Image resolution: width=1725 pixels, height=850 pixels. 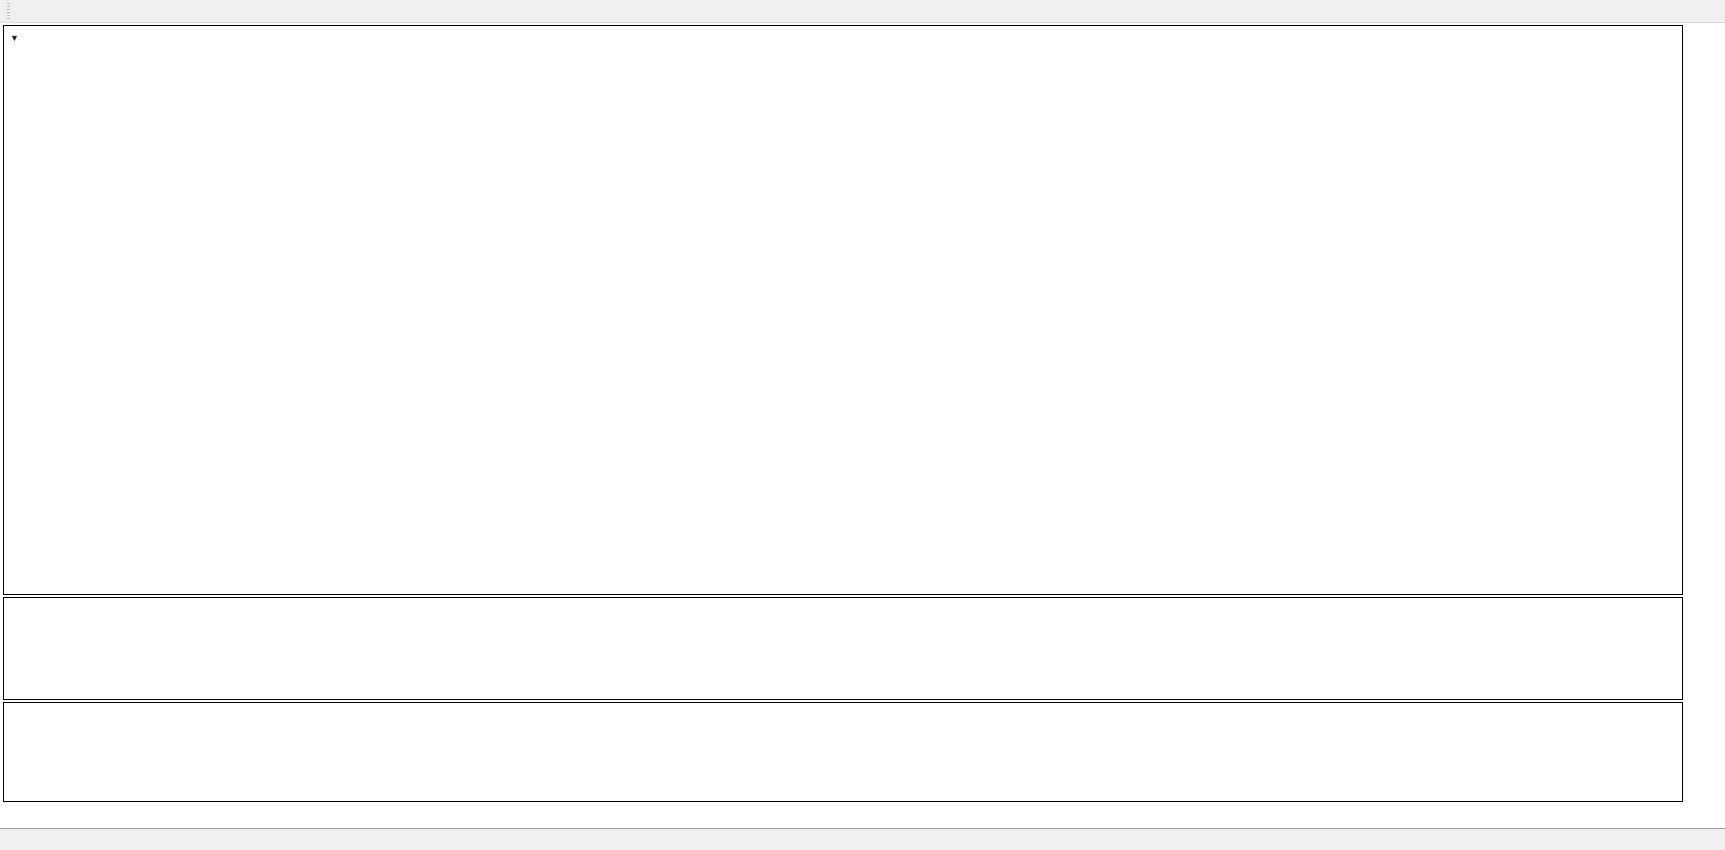 I want to click on chevron-down-icon: ▼, so click(x=14, y=38).